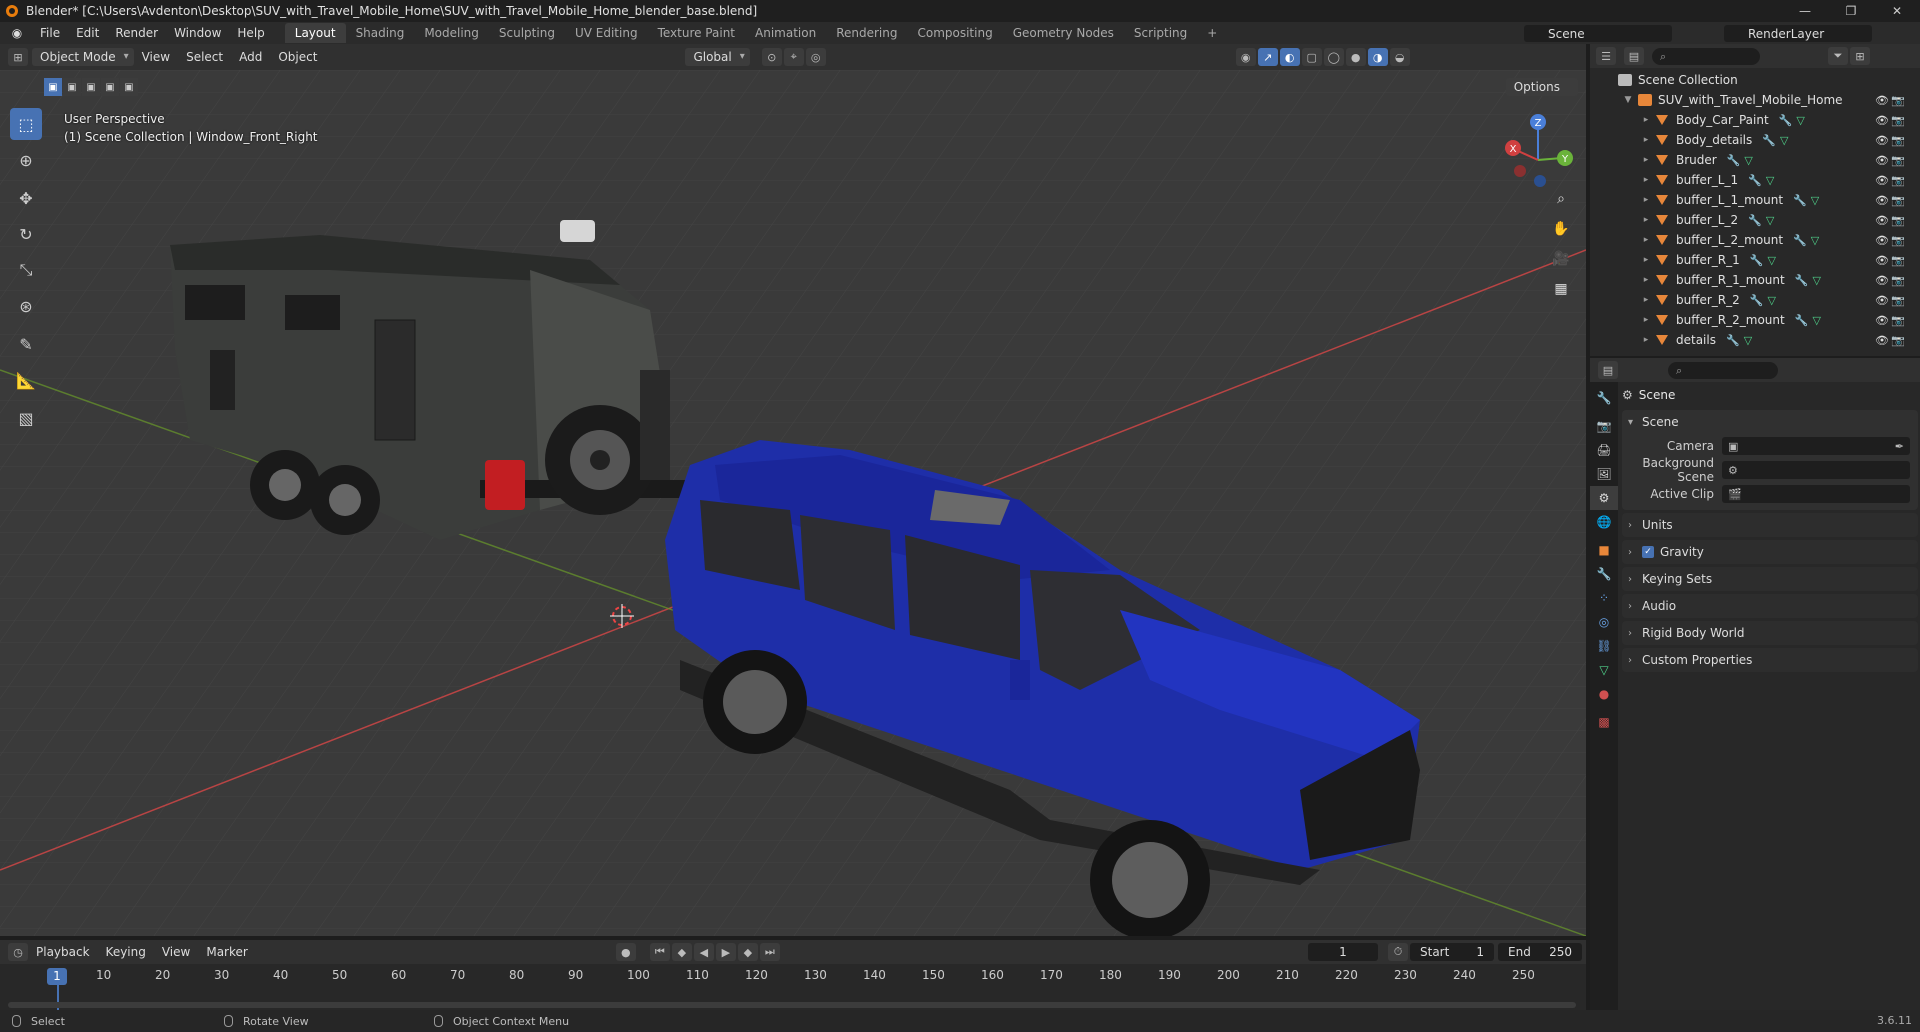  I want to click on material-tab-icon: ●, so click(1604, 694).